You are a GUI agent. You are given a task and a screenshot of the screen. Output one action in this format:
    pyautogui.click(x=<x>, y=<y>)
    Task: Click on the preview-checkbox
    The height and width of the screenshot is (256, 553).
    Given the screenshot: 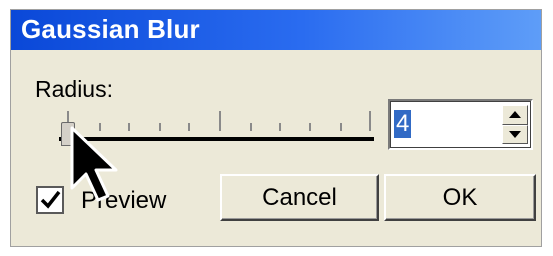 What is the action you would take?
    pyautogui.click(x=50, y=200)
    